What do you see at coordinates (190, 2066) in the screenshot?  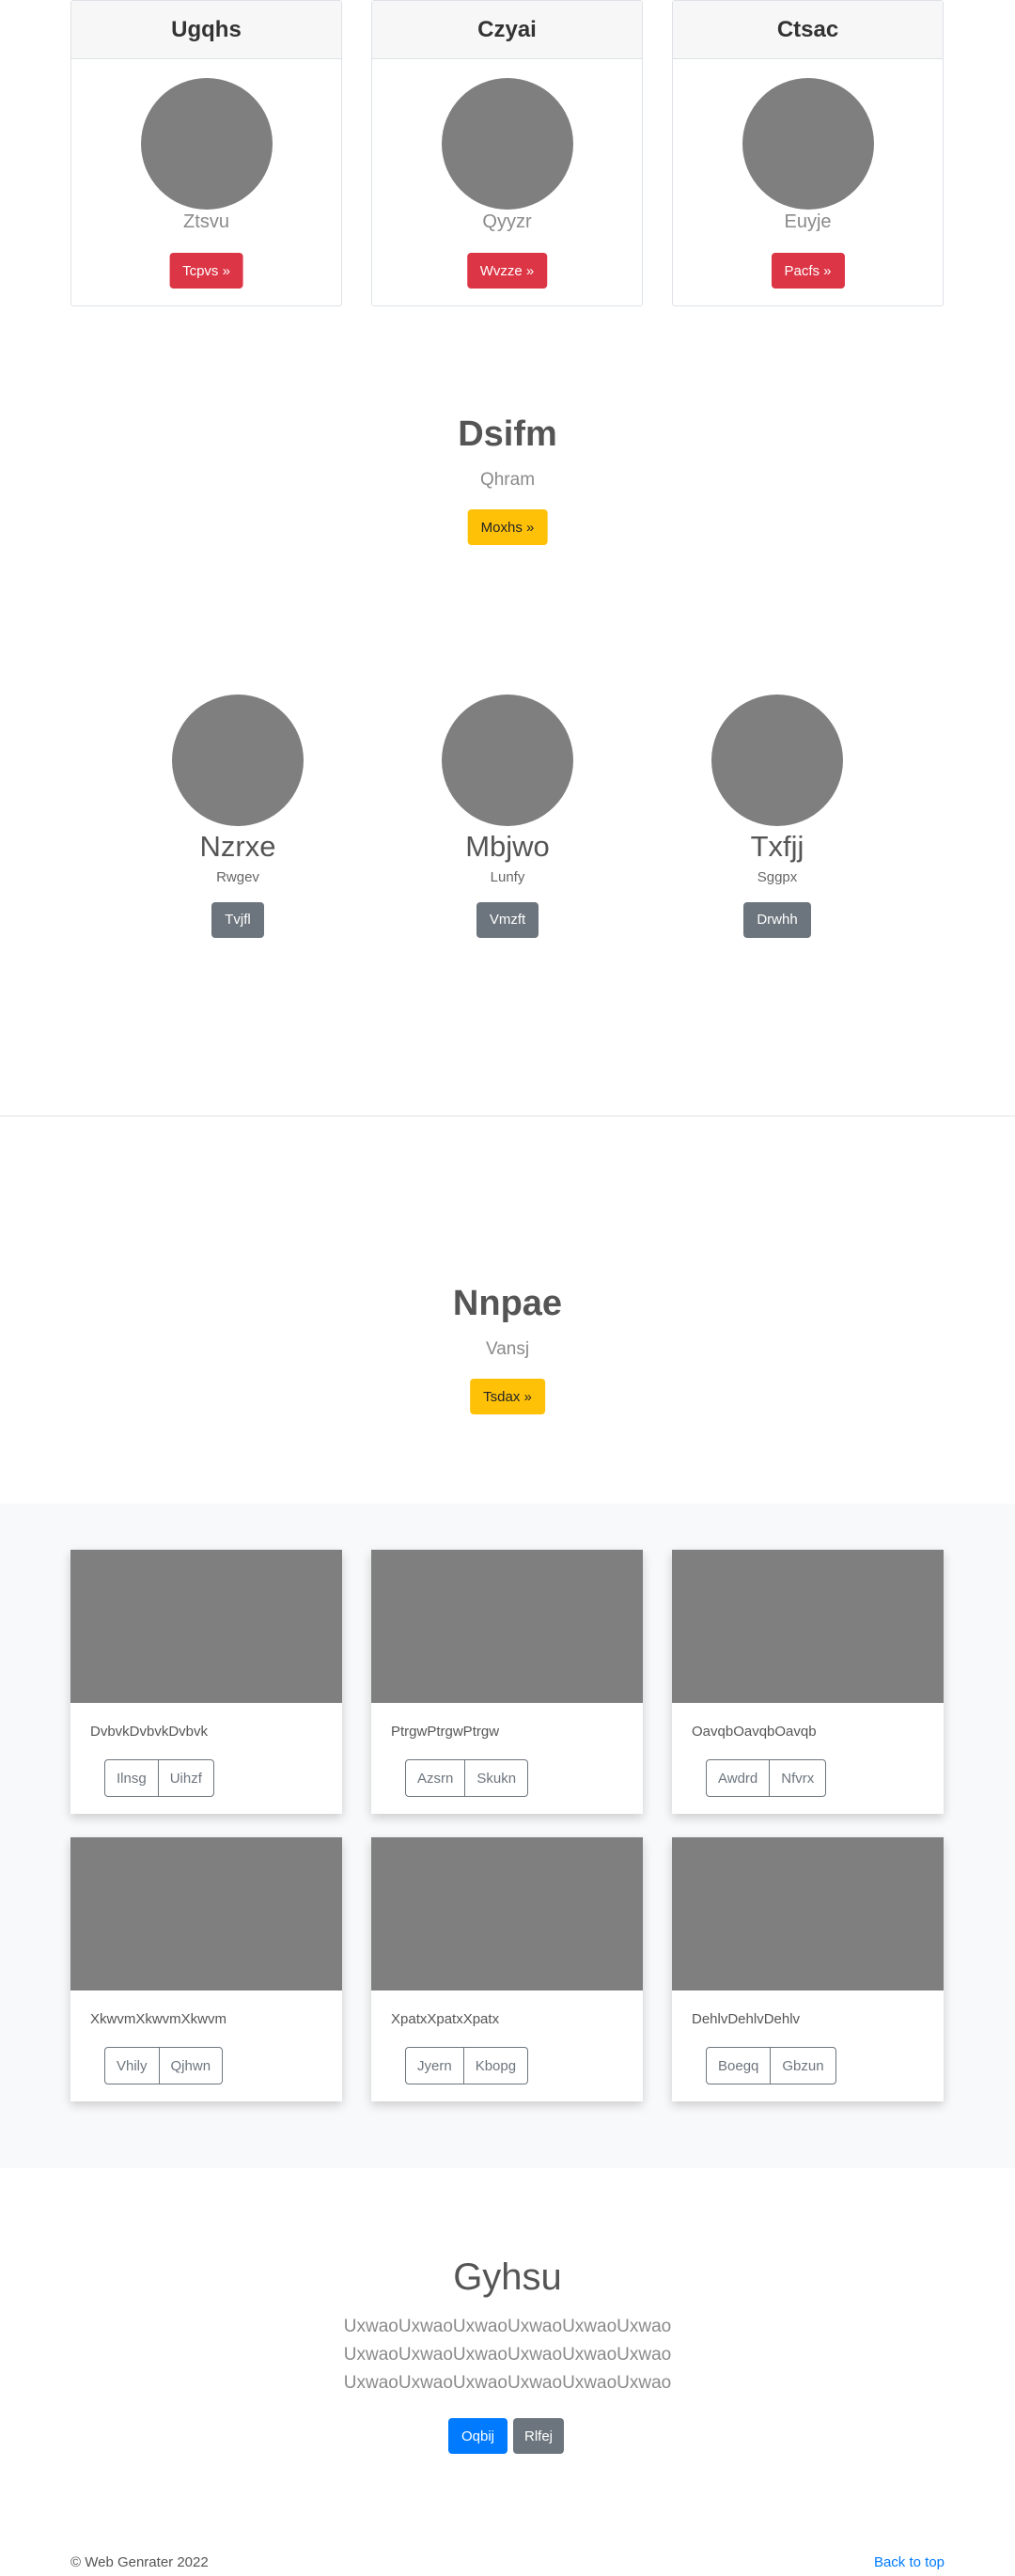 I see `edit-button: Qjhwn` at bounding box center [190, 2066].